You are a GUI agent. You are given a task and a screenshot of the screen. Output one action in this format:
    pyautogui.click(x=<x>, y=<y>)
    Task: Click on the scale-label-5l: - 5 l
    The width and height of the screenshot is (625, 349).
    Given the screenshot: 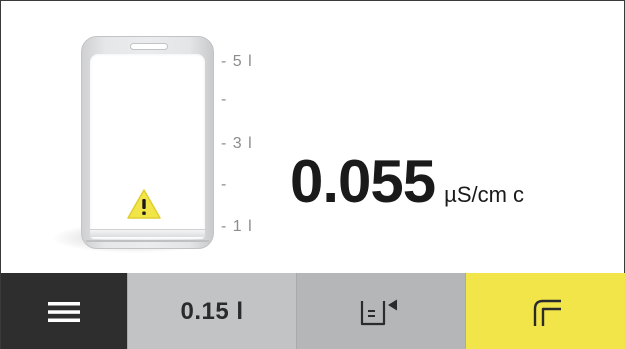 What is the action you would take?
    pyautogui.click(x=237, y=61)
    